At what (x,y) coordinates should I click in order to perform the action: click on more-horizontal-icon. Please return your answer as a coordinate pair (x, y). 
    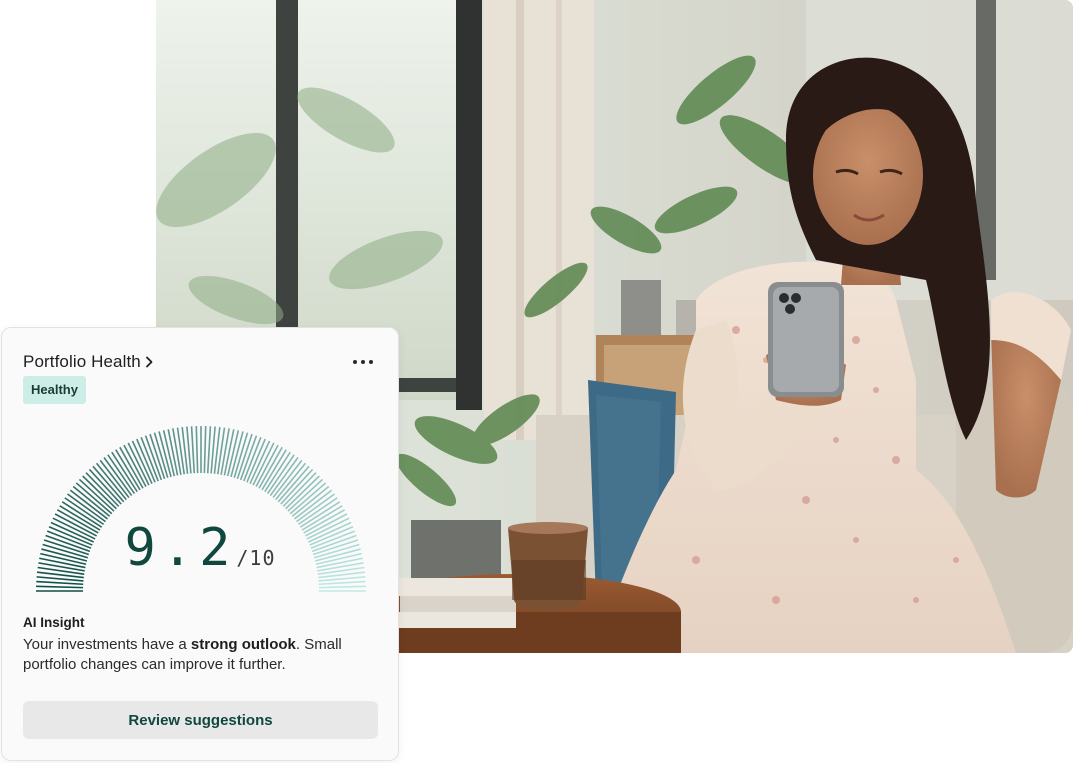
    Looking at the image, I should click on (363, 362).